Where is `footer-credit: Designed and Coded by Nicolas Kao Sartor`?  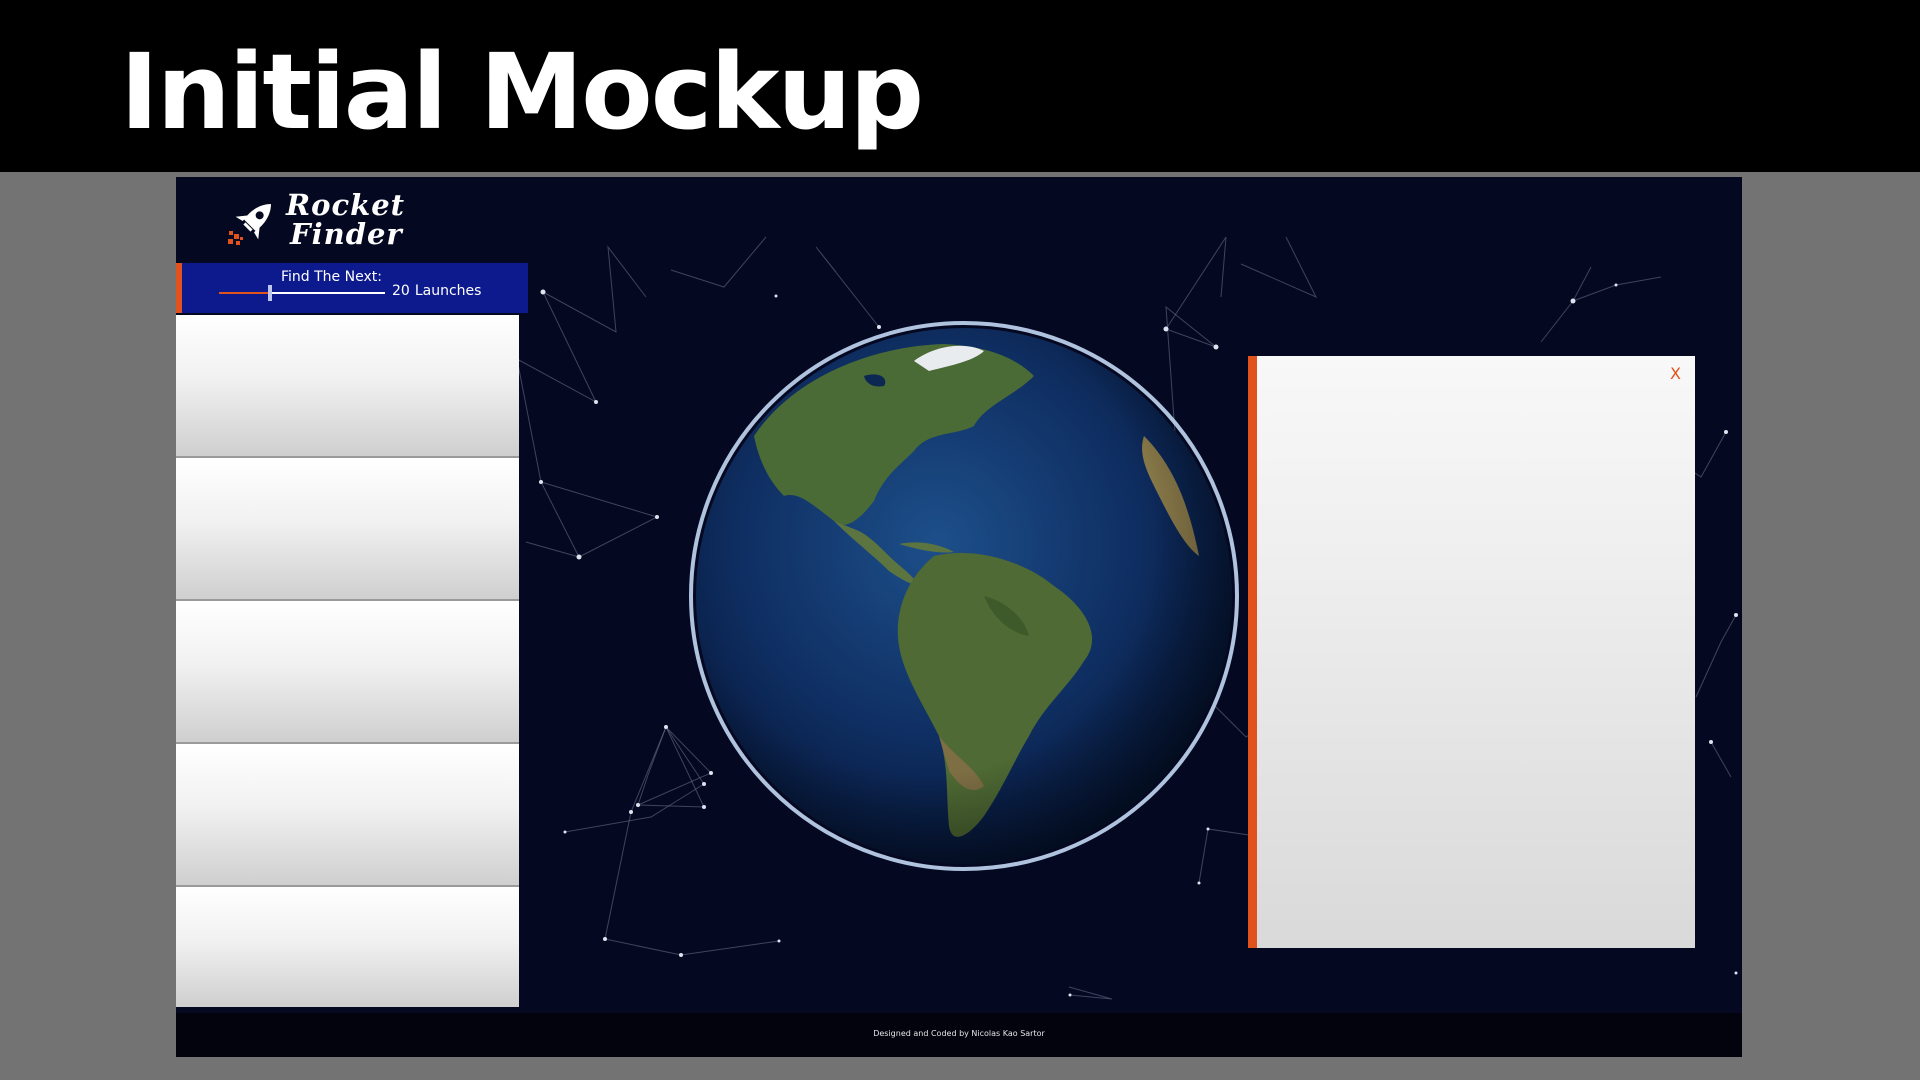
footer-credit: Designed and Coded by Nicolas Kao Sartor is located at coordinates (959, 1033).